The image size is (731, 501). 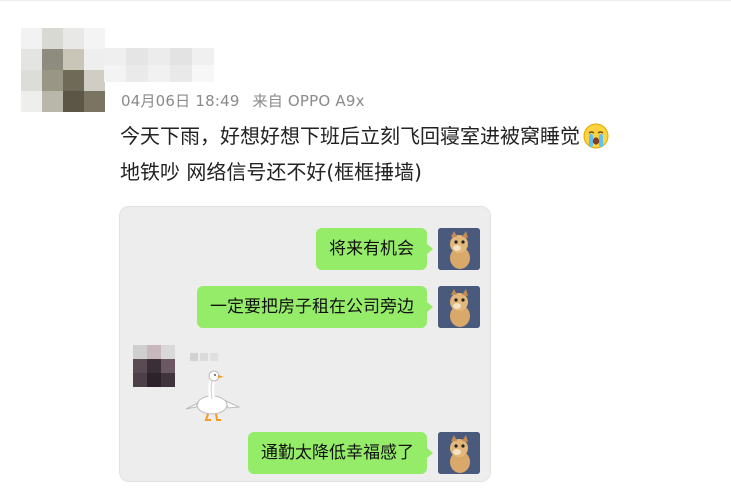 I want to click on post-line-1: 今天下雨，好想好想下班后立刻飞回寝室进被窝睡觉, so click(x=420, y=136).